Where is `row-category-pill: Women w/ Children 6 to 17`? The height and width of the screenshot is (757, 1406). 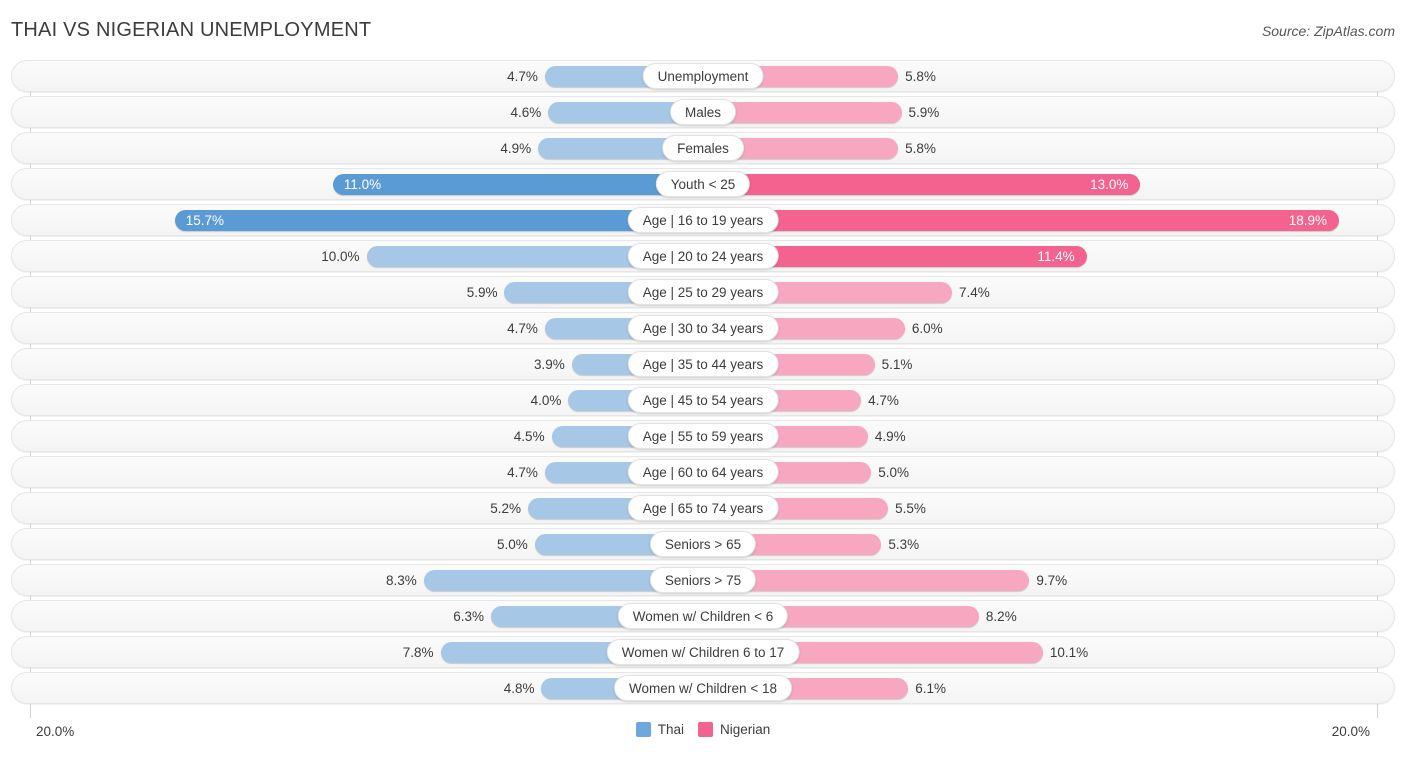
row-category-pill: Women w/ Children 6 to 17 is located at coordinates (703, 652).